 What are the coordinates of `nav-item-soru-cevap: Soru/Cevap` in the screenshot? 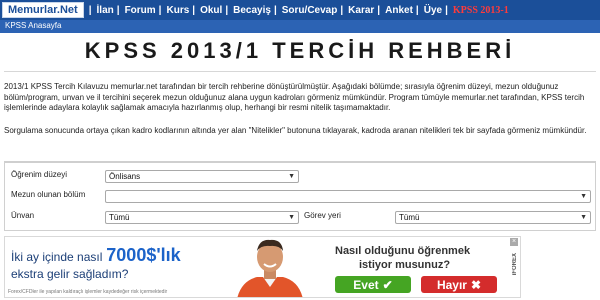 It's located at (309, 10).